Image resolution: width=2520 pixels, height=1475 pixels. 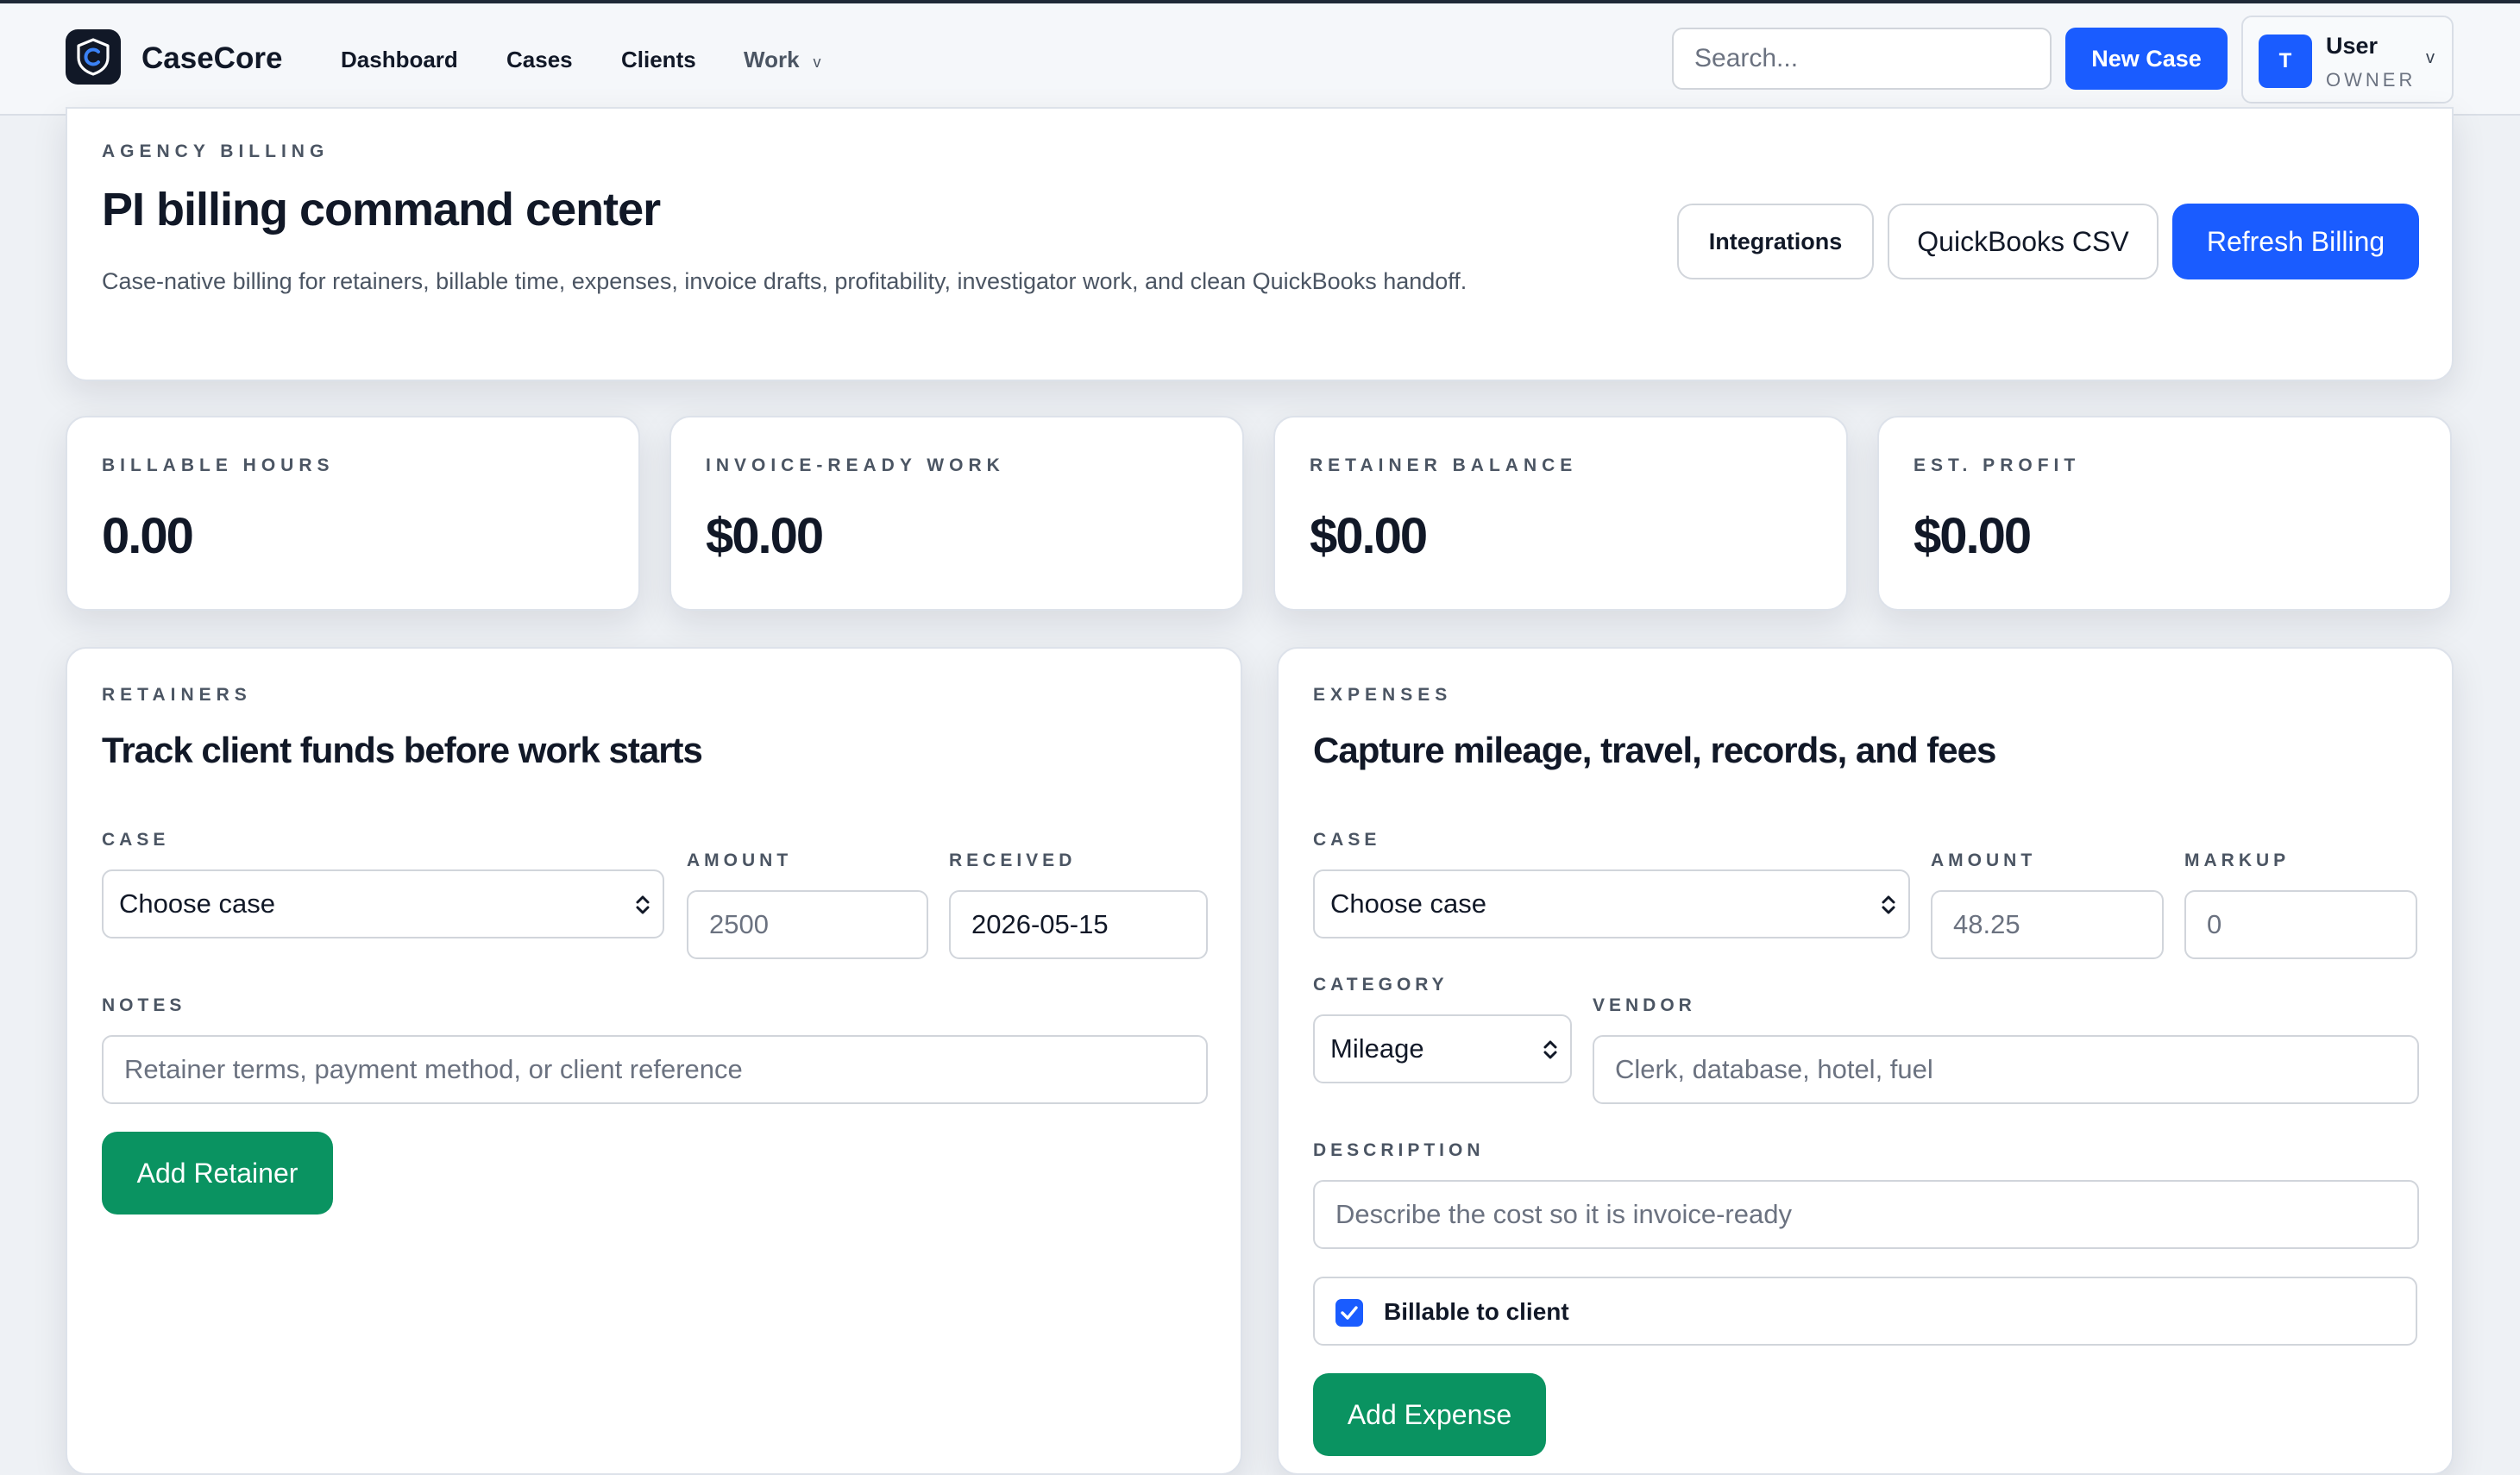 I want to click on expense-category-value: Mileage, so click(x=1377, y=1048).